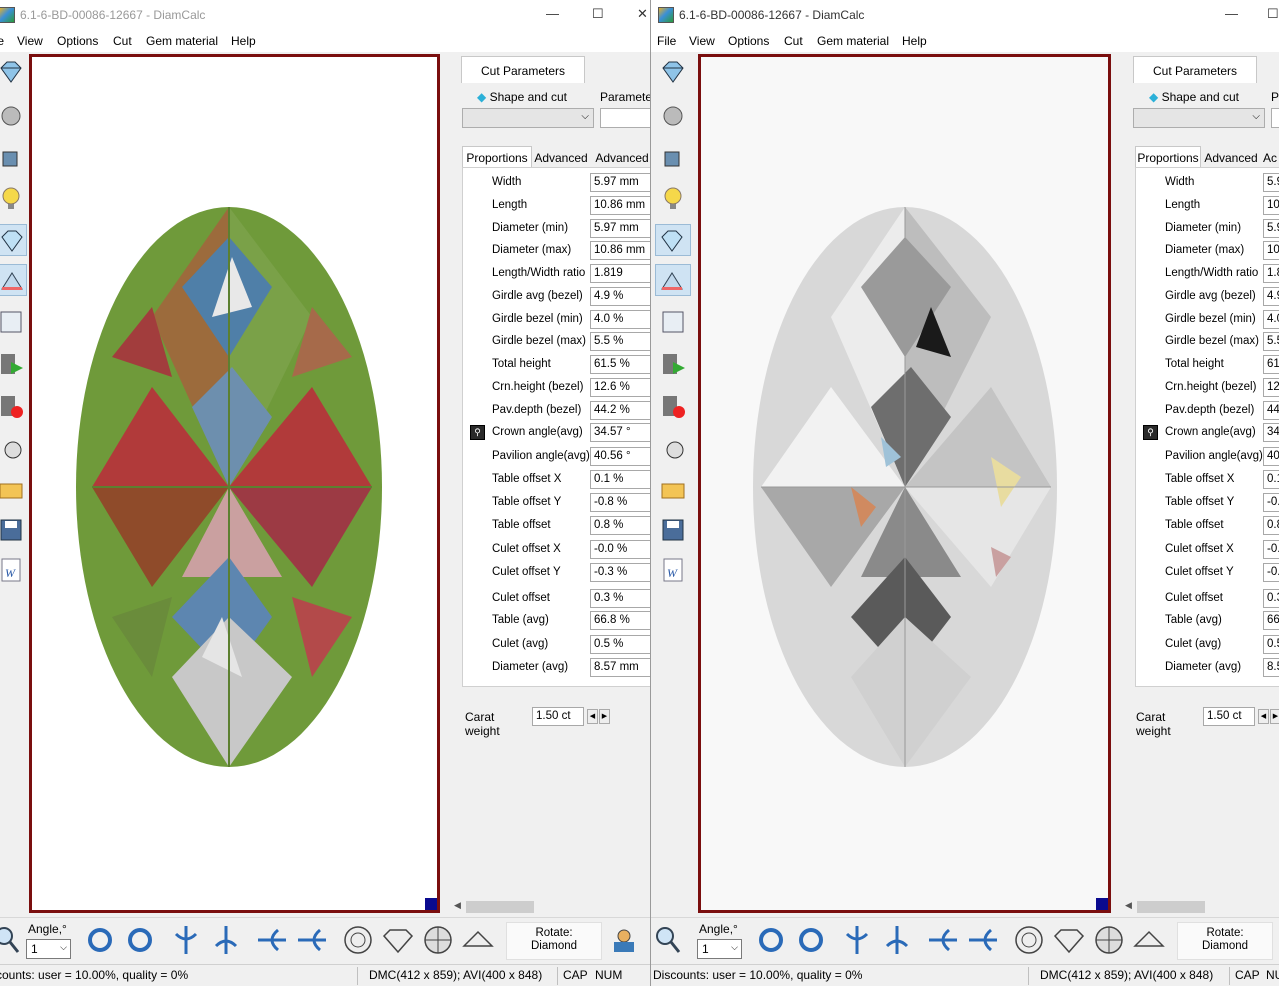 The height and width of the screenshot is (986, 1279). I want to click on lock-icon: ⚲, so click(1150, 432).